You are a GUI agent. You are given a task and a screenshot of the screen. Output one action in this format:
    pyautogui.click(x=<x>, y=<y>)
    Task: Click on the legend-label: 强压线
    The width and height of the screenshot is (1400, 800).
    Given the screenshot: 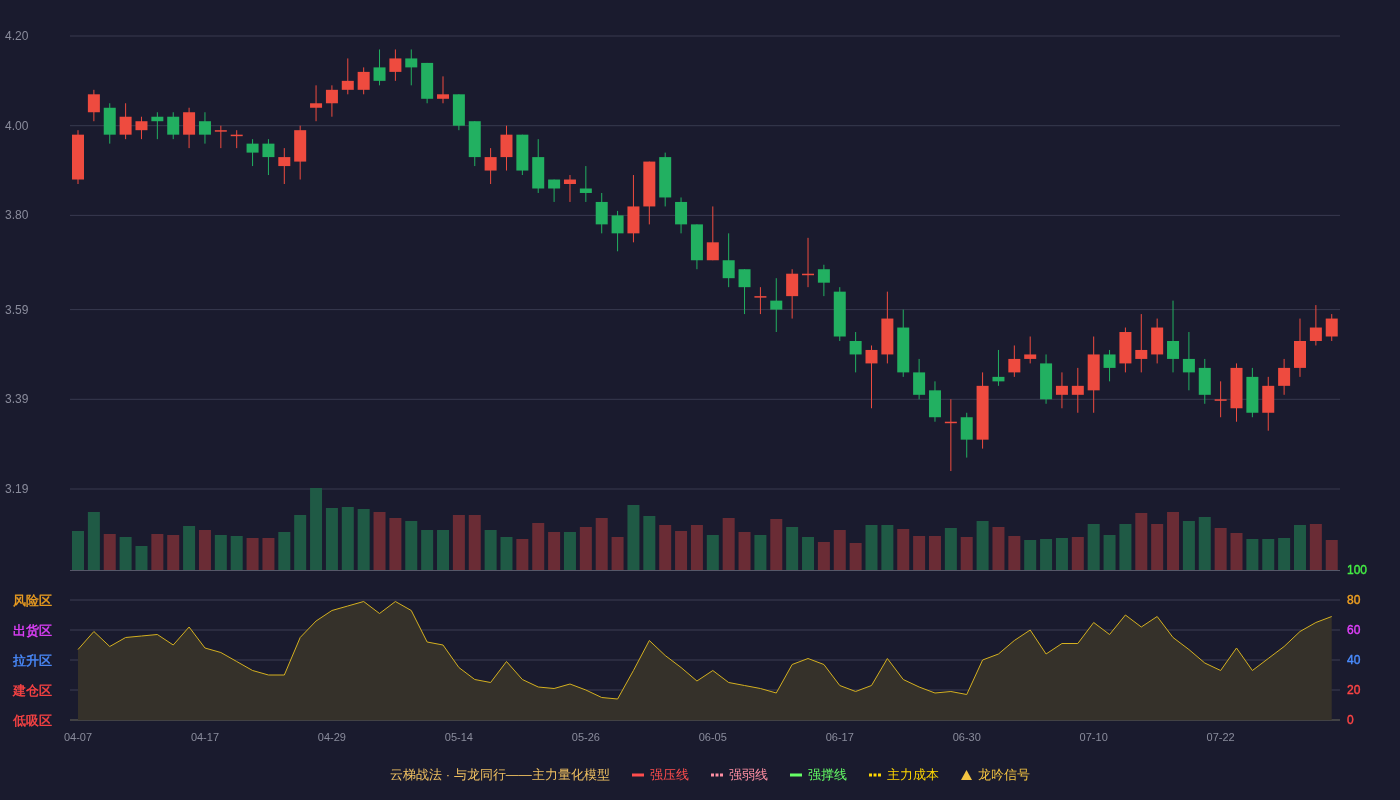 What is the action you would take?
    pyautogui.click(x=669, y=775)
    